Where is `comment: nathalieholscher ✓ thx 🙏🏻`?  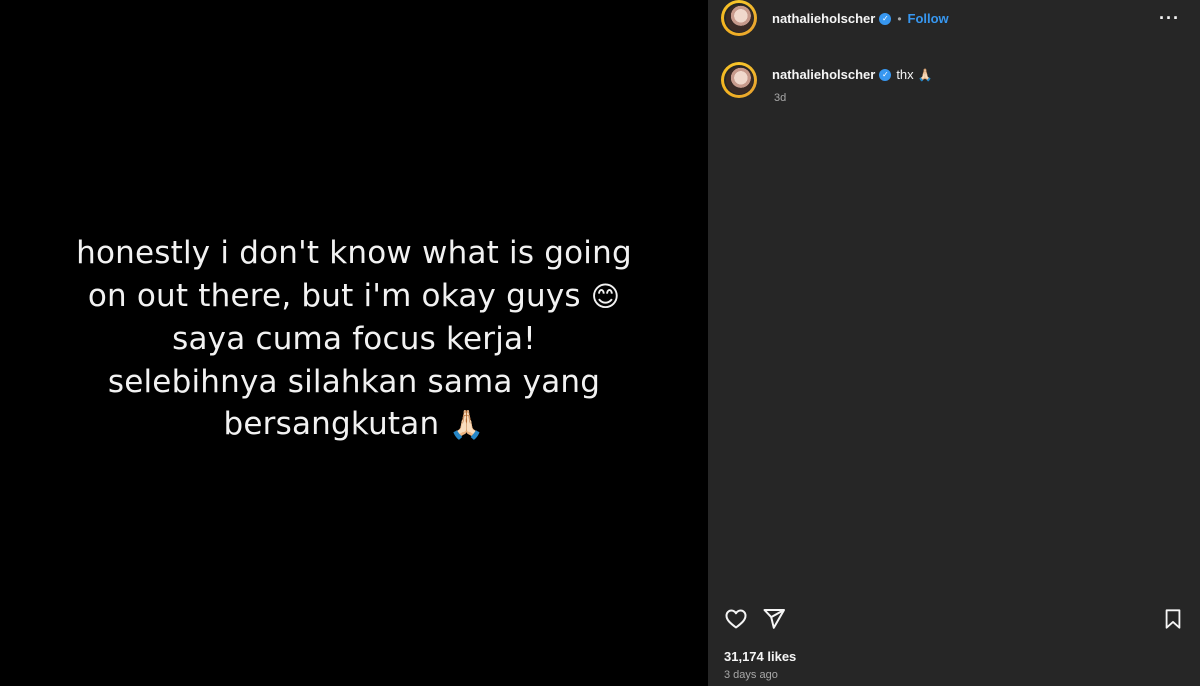 comment: nathalieholscher ✓ thx 🙏🏻 is located at coordinates (852, 74).